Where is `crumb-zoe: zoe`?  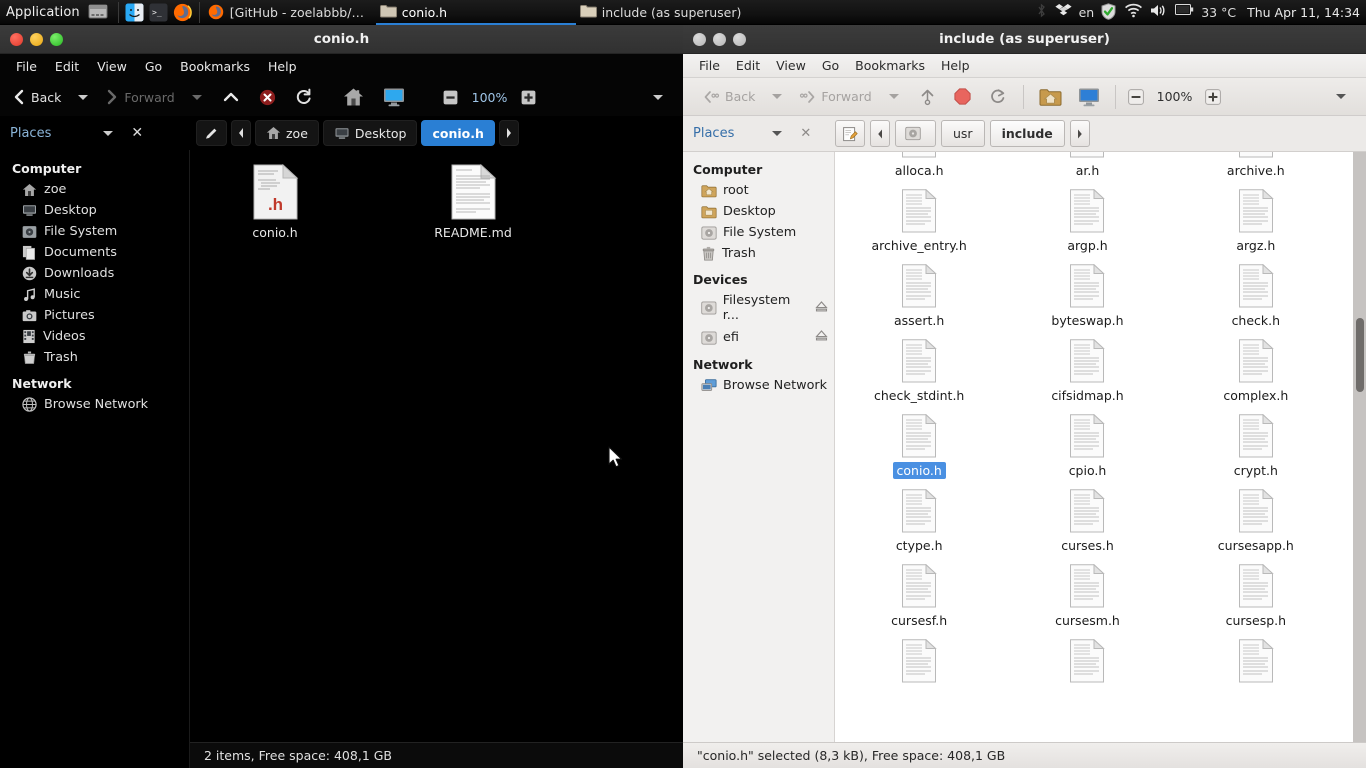 crumb-zoe: zoe is located at coordinates (287, 133).